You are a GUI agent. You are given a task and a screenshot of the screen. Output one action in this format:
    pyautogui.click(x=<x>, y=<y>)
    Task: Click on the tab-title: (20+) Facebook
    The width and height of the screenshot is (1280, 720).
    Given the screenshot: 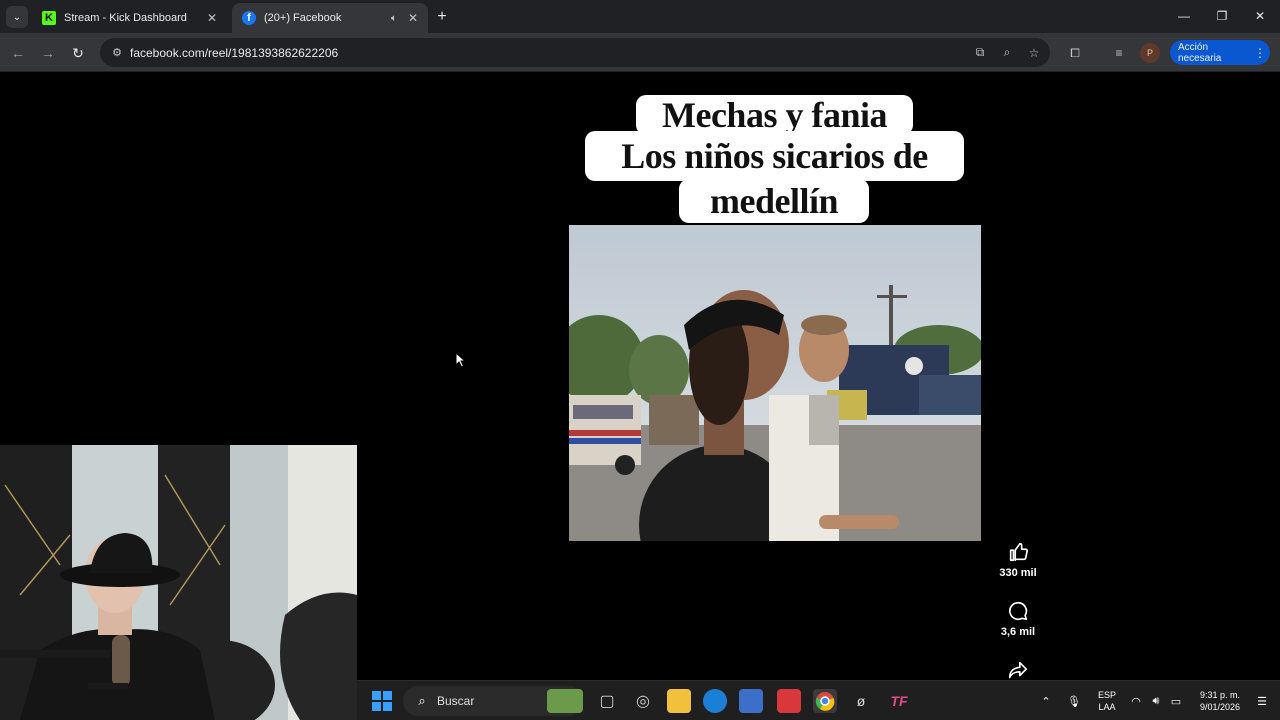 What is the action you would take?
    pyautogui.click(x=303, y=18)
    